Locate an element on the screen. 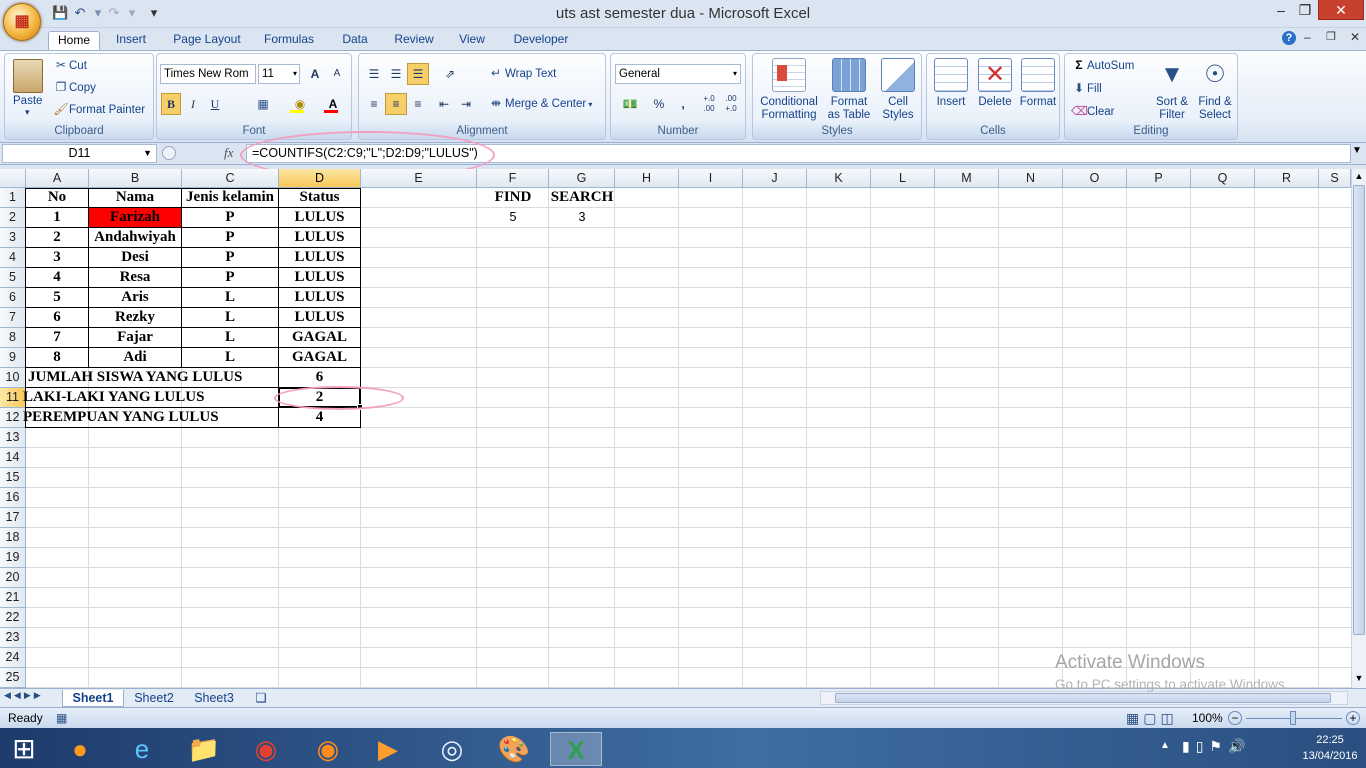 The width and height of the screenshot is (1366, 768). name-box-resize-handle is located at coordinates (169, 153).